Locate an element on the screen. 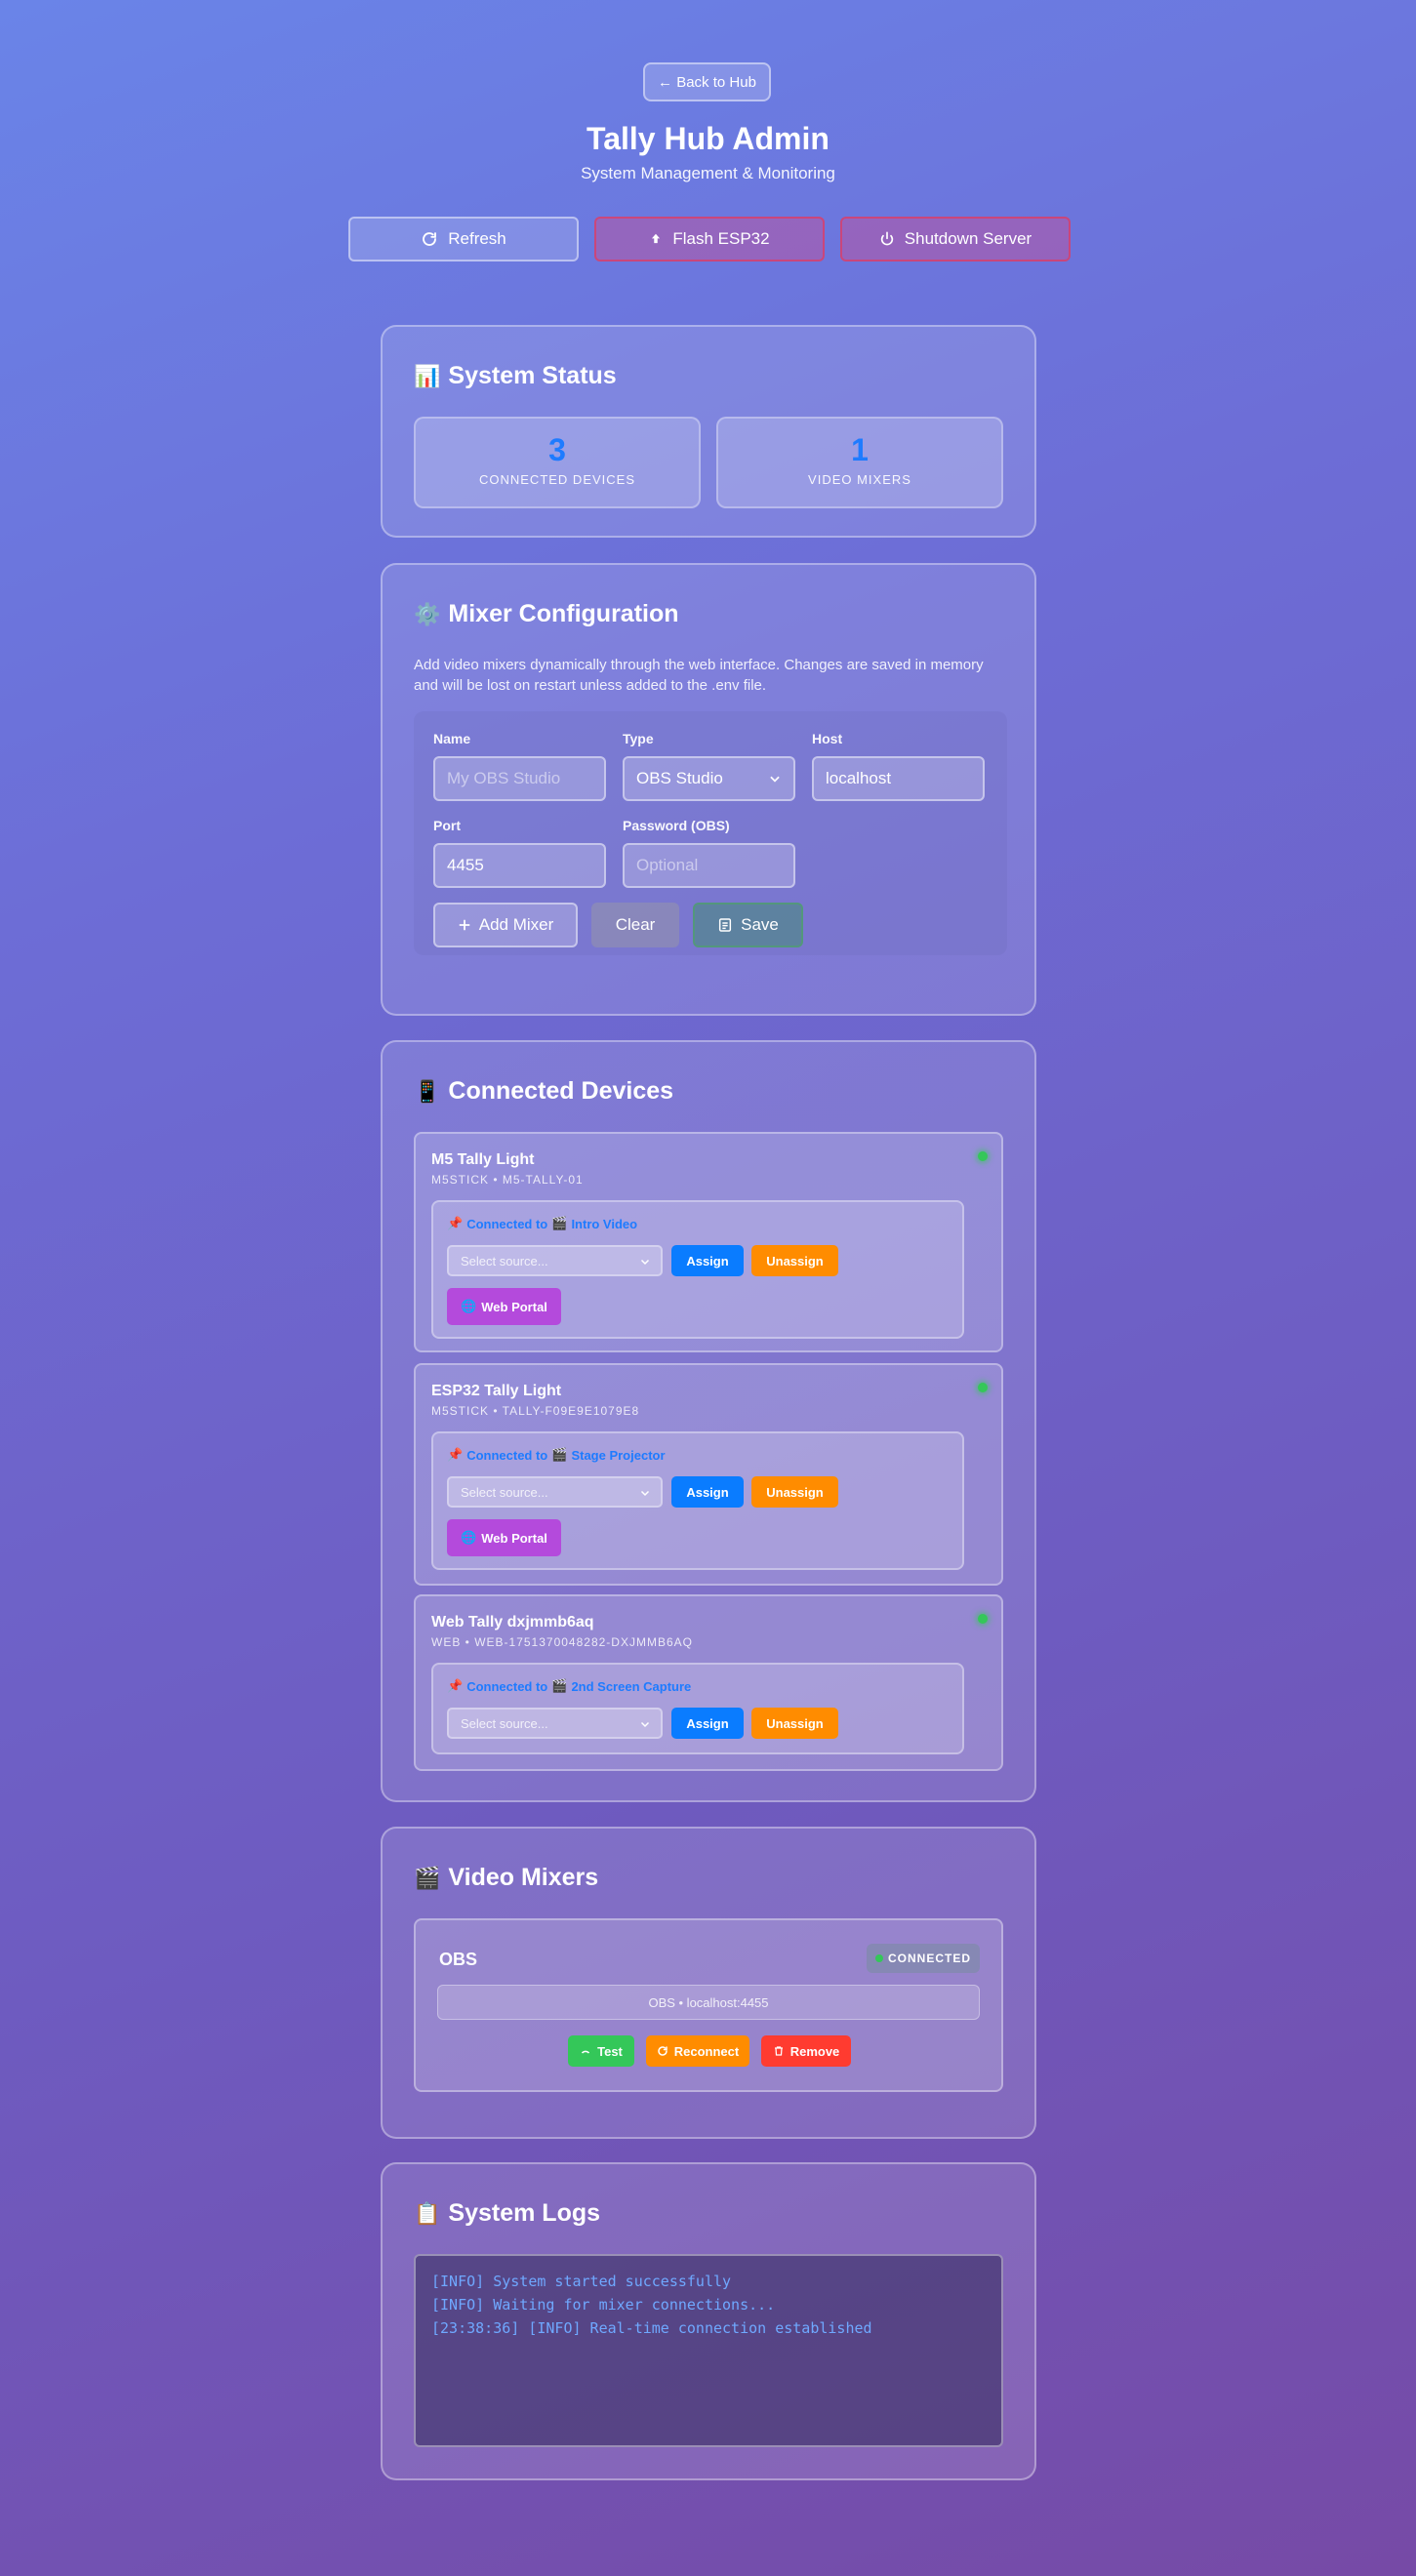 Image resolution: width=1416 pixels, height=2576 pixels. flash-esp32-button: Flash ESP32 is located at coordinates (709, 239).